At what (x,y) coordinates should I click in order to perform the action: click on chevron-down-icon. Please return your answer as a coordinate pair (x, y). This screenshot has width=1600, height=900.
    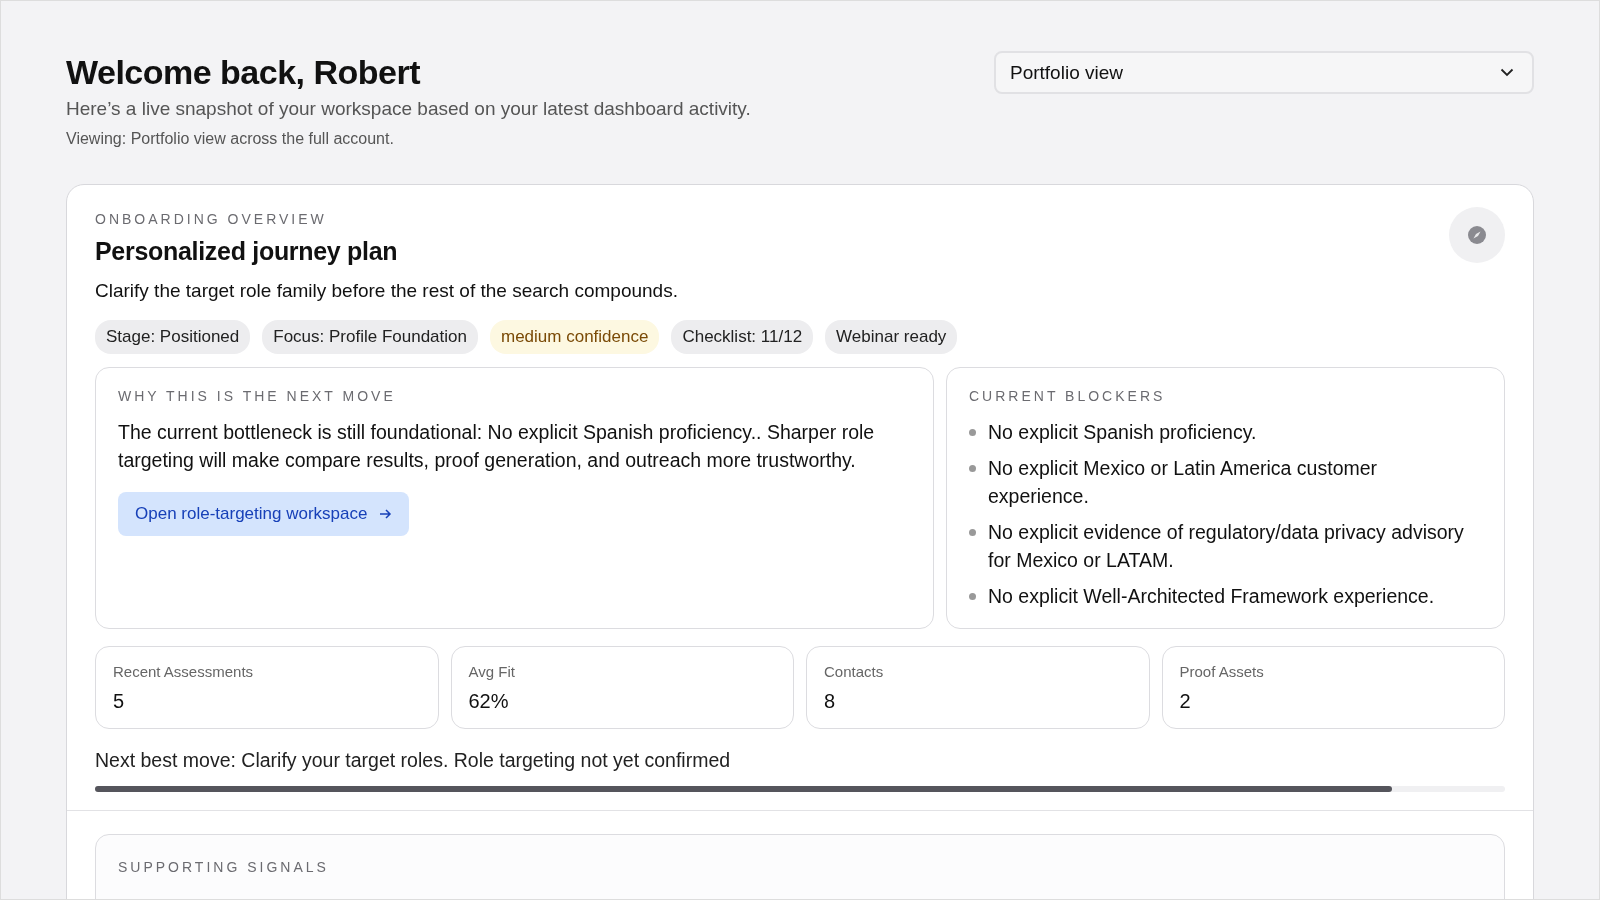
    Looking at the image, I should click on (1507, 72).